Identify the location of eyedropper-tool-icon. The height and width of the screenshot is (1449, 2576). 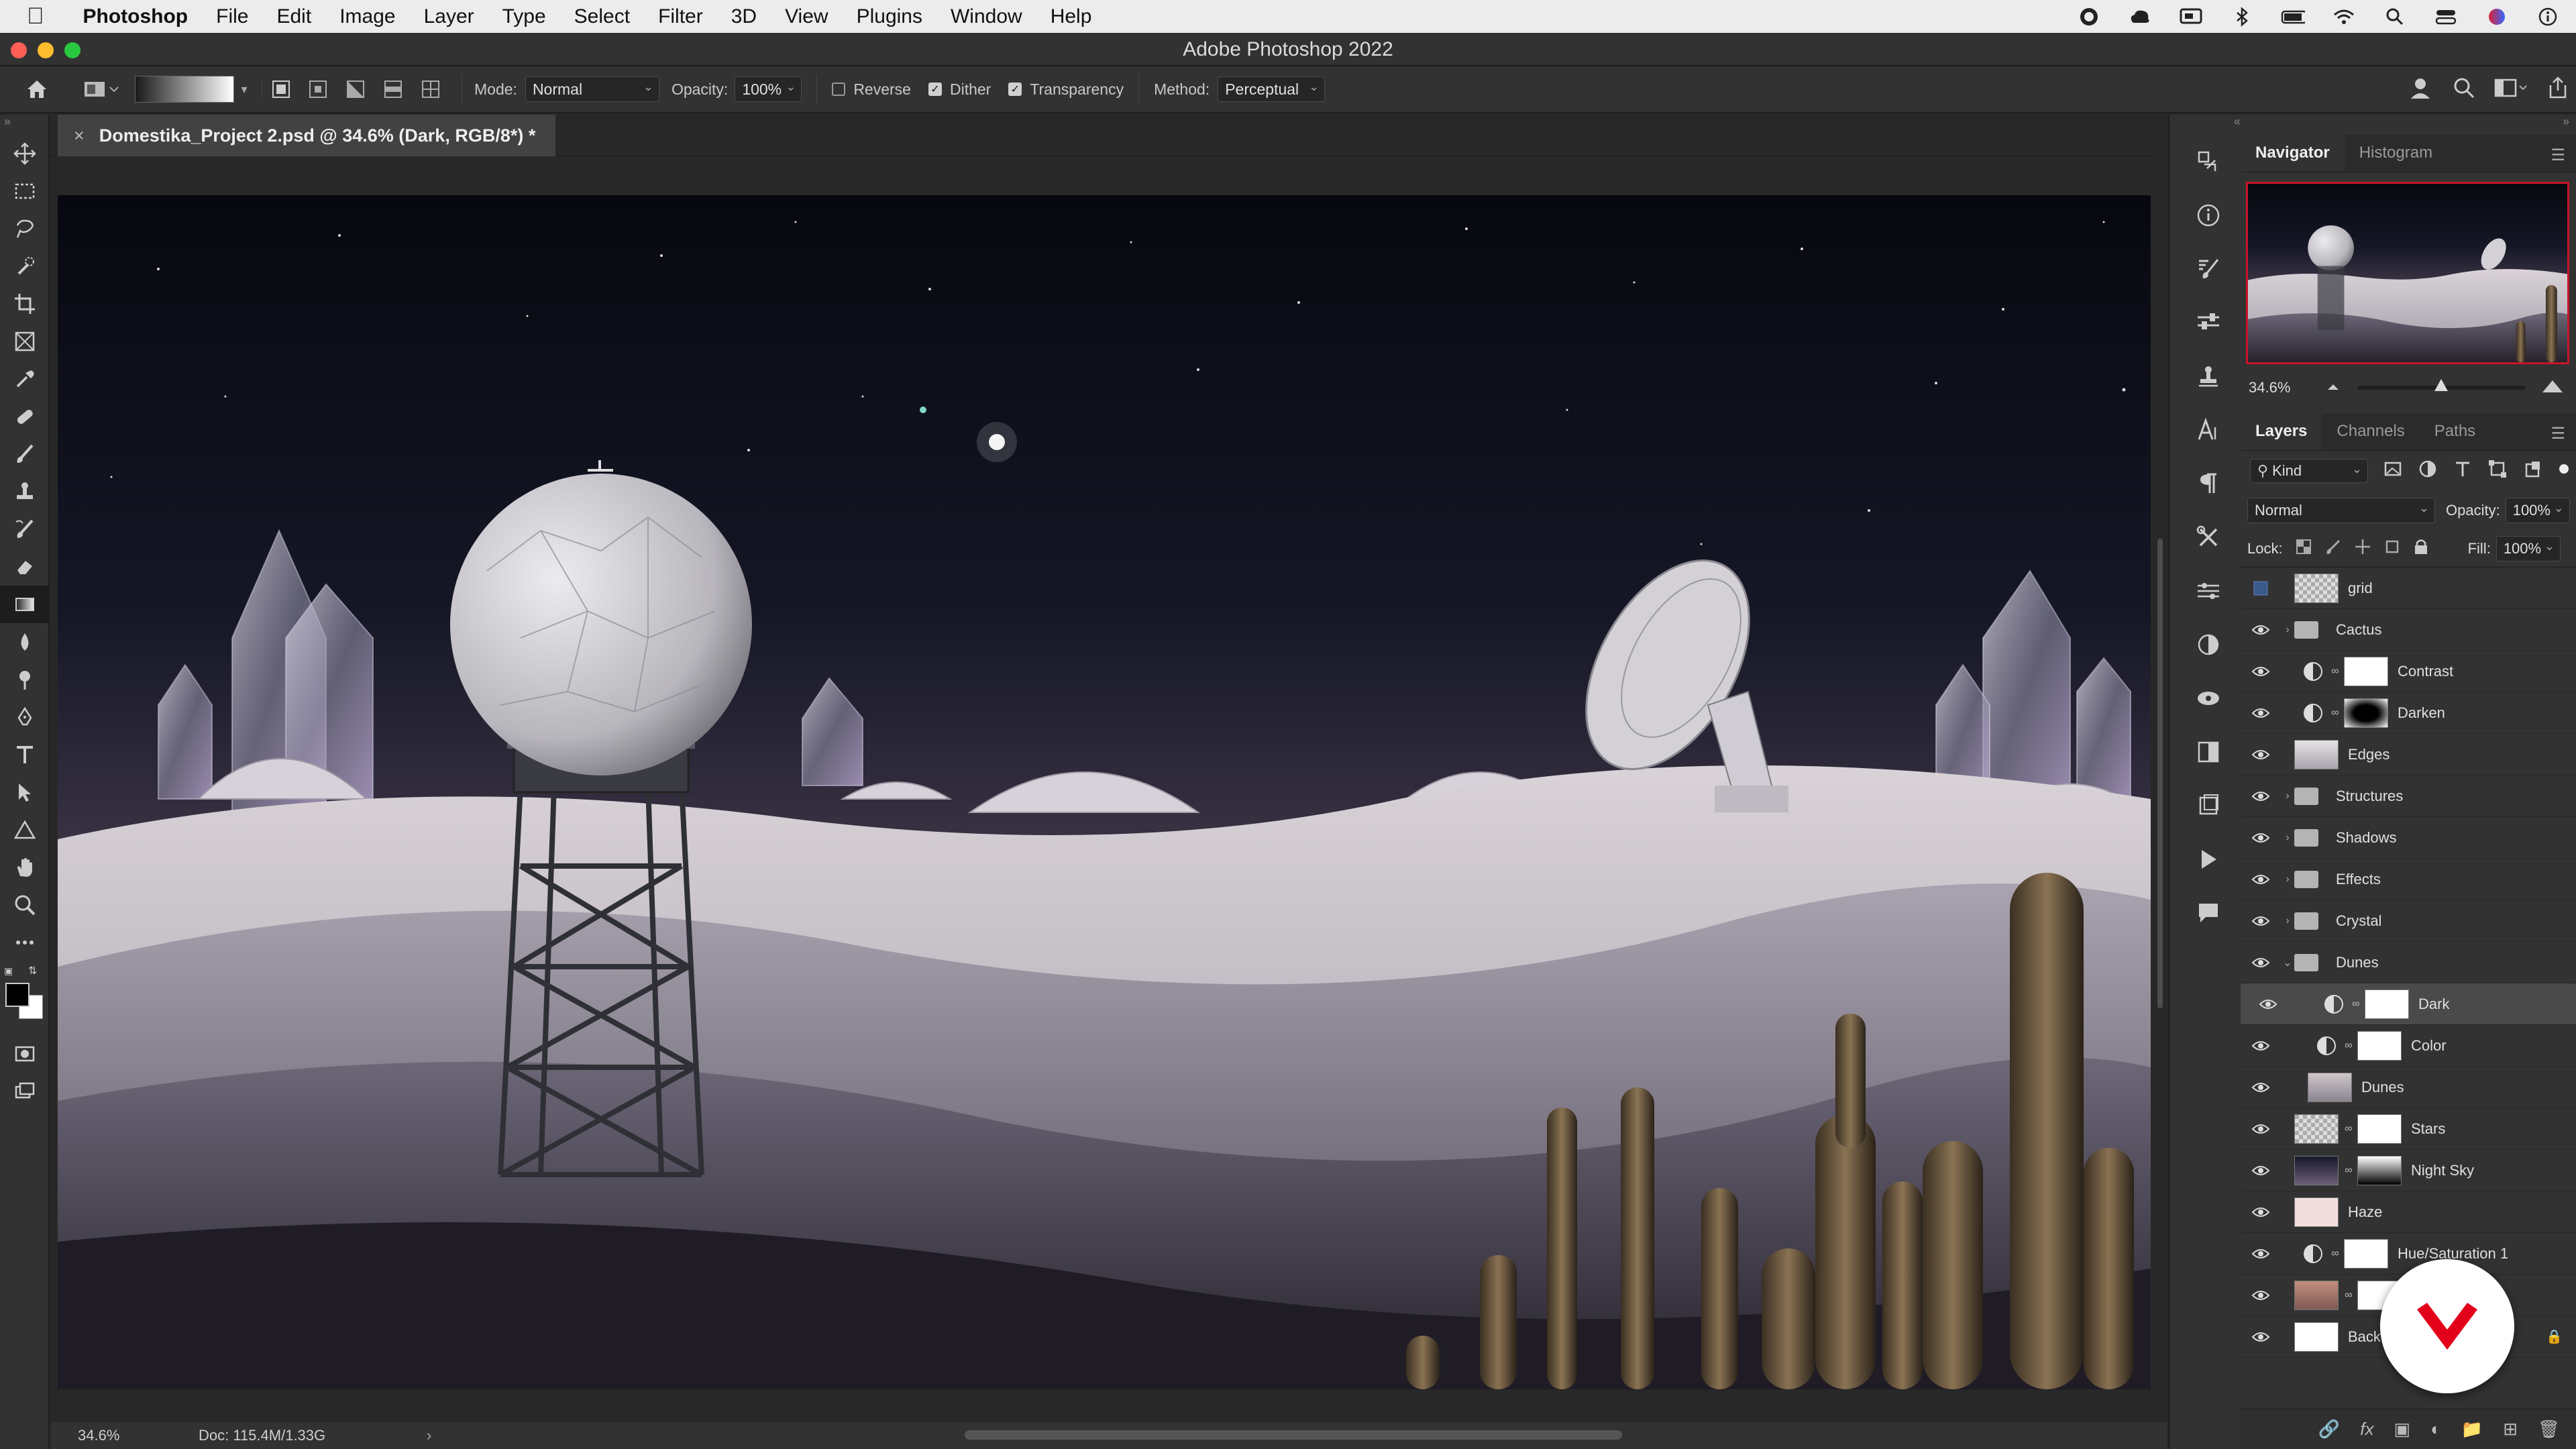
(25, 379).